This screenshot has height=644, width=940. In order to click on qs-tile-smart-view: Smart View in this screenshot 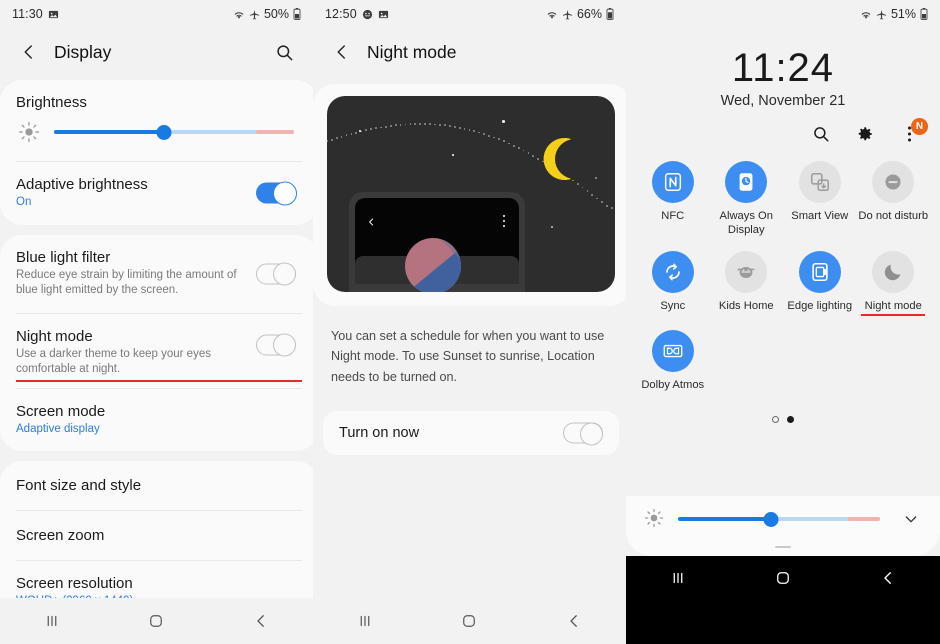, I will do `click(820, 199)`.